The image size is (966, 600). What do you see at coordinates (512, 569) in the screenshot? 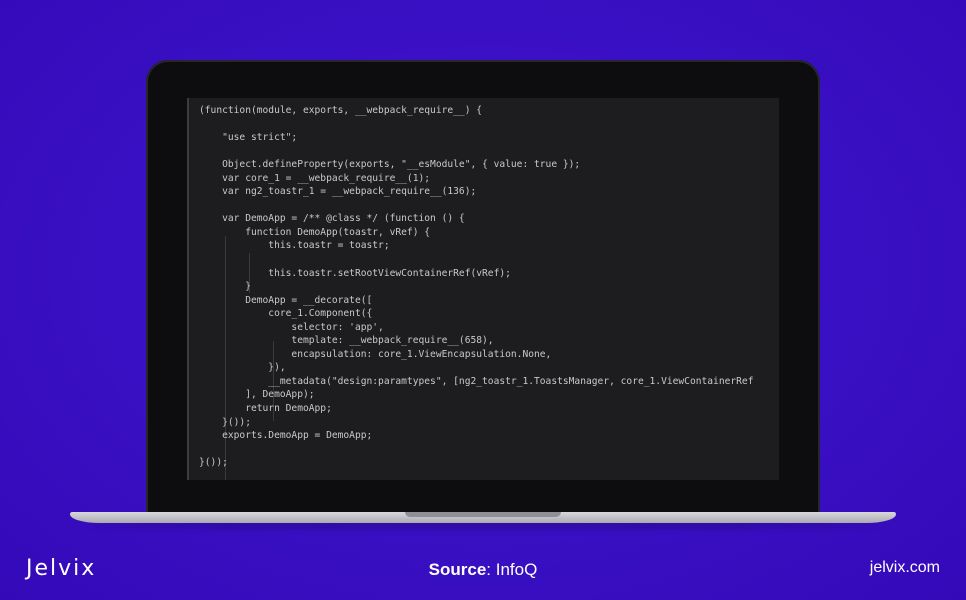
I see `source-value: : InfoQ` at bounding box center [512, 569].